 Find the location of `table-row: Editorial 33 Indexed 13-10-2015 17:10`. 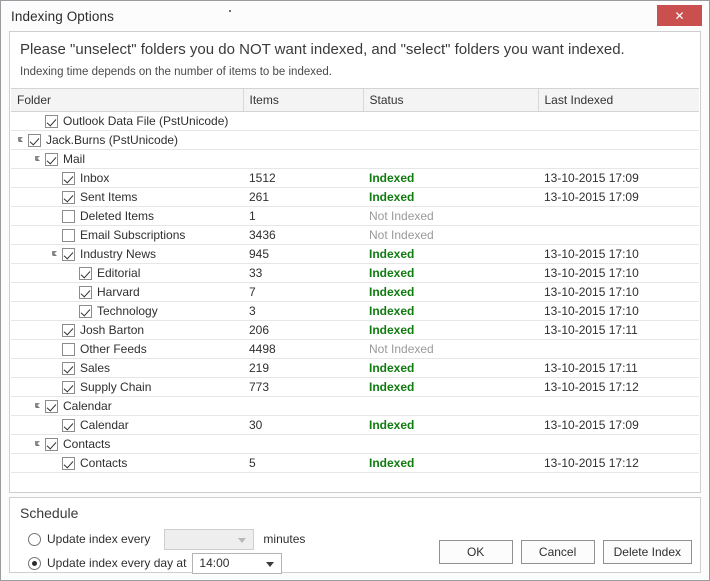

table-row: Editorial 33 Indexed 13-10-2015 17:10 is located at coordinates (355, 273).